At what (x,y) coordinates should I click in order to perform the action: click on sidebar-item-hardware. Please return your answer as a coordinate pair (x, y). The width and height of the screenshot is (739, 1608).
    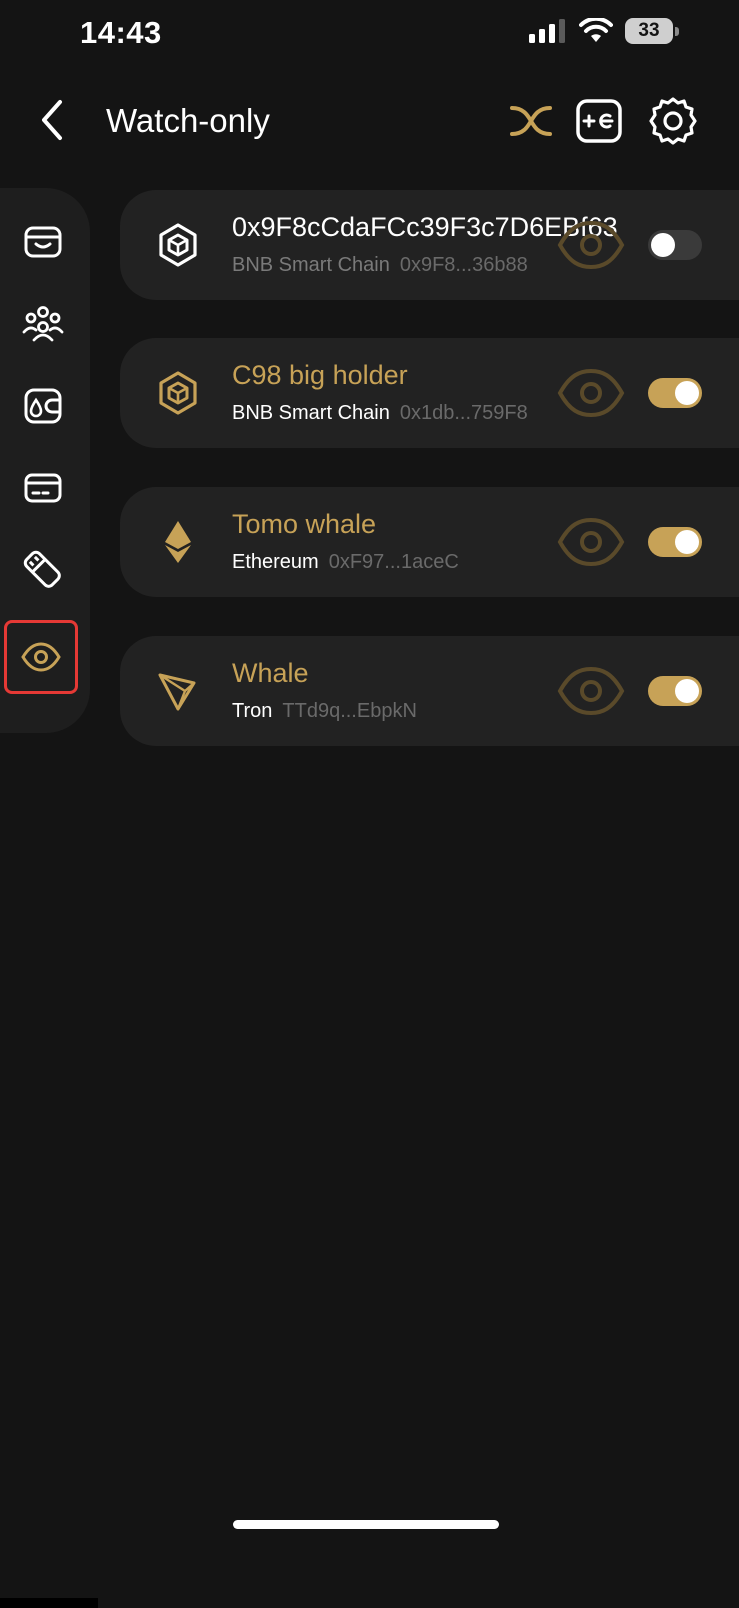
    Looking at the image, I should click on (43, 570).